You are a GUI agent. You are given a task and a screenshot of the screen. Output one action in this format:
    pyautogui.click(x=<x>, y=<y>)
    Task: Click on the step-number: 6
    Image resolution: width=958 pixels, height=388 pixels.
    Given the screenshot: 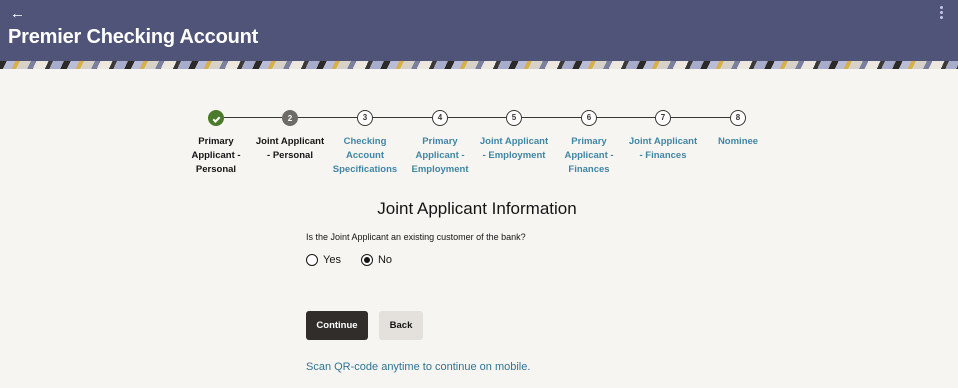 What is the action you would take?
    pyautogui.click(x=589, y=118)
    